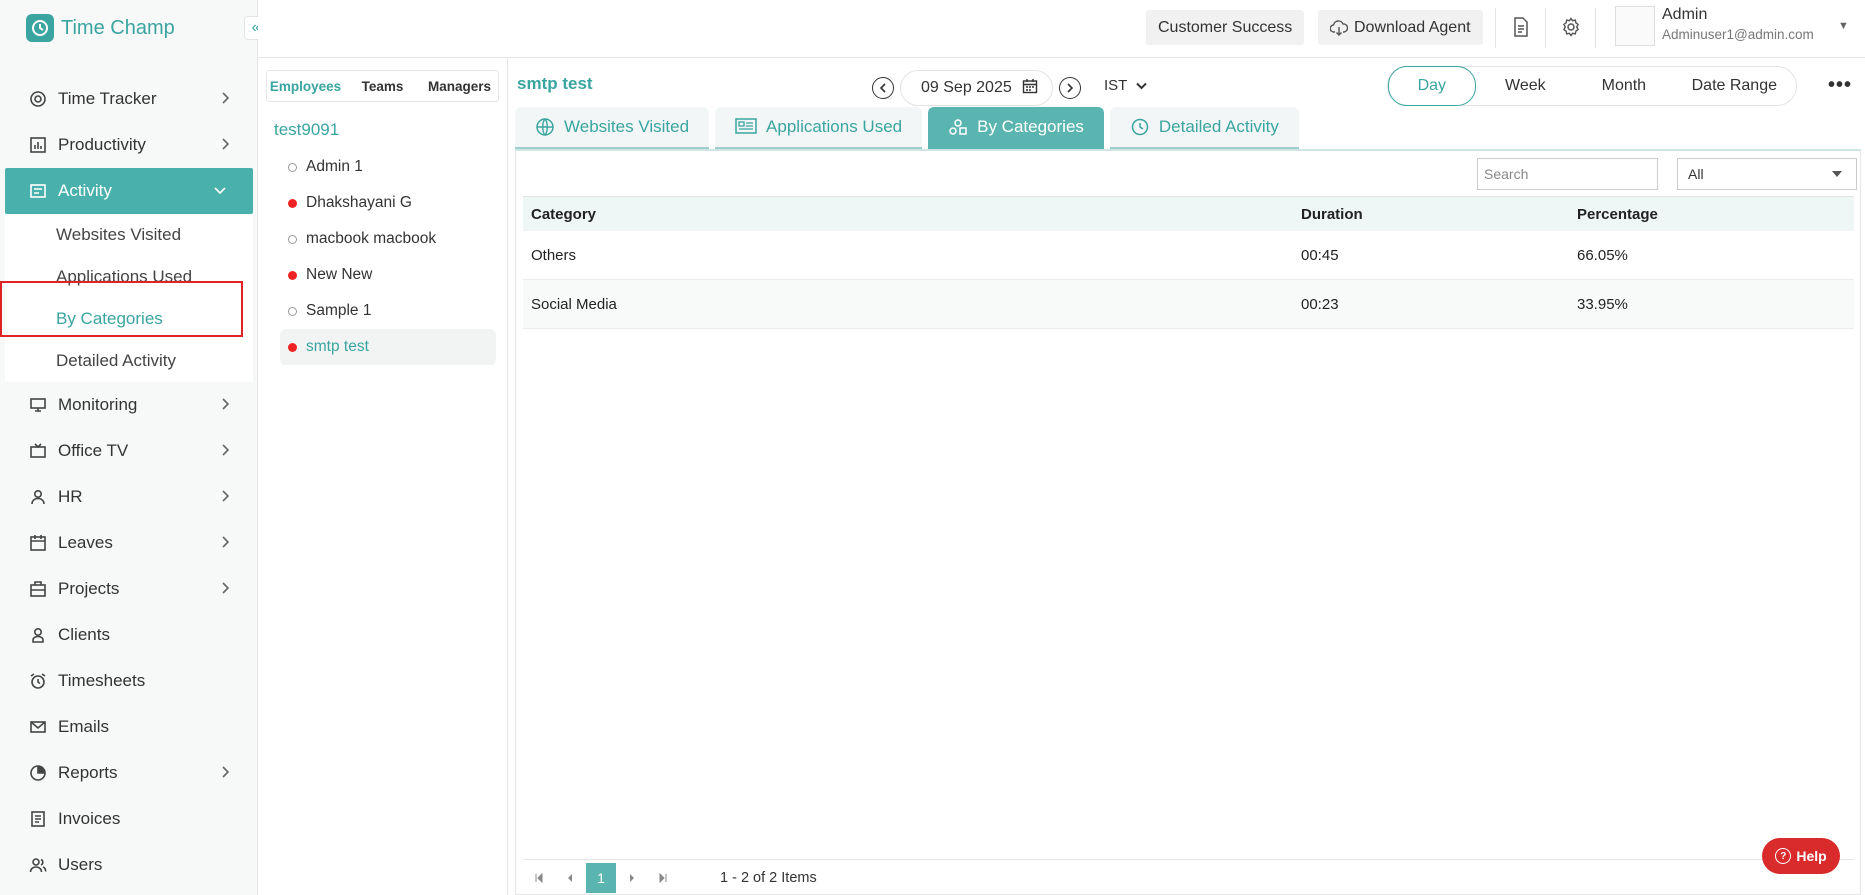 The width and height of the screenshot is (1865, 895). Describe the element at coordinates (1734, 86) in the screenshot. I see `period-date-range: Date Range` at that location.